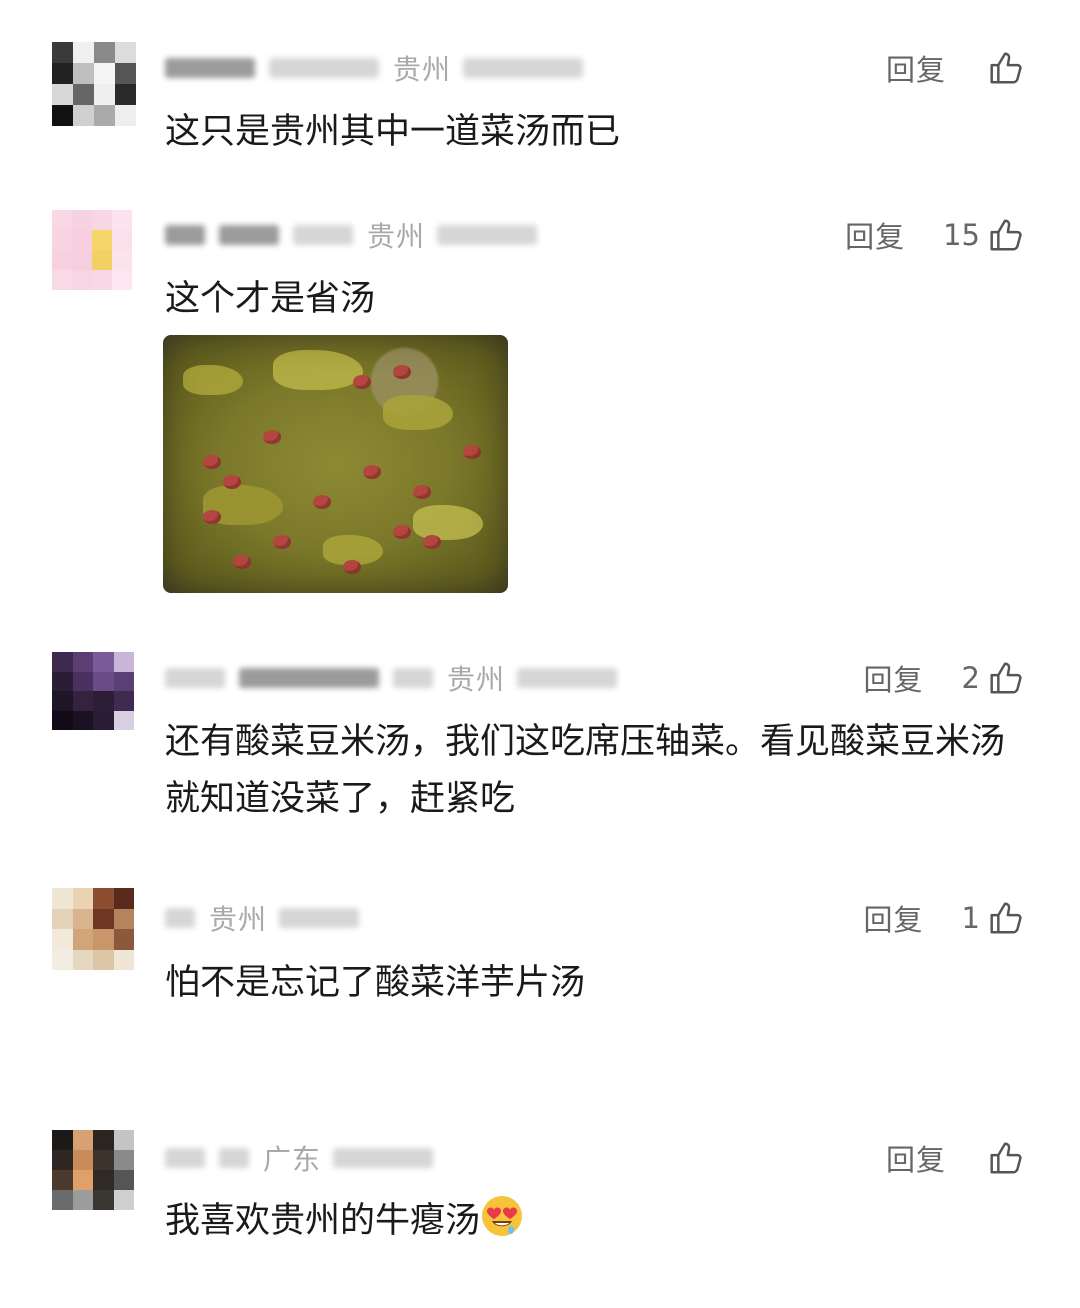 The image size is (1080, 1308). Describe the element at coordinates (375, 983) in the screenshot. I see `comment-text: 怕不是忘记了酸菜洋芋片汤` at that location.